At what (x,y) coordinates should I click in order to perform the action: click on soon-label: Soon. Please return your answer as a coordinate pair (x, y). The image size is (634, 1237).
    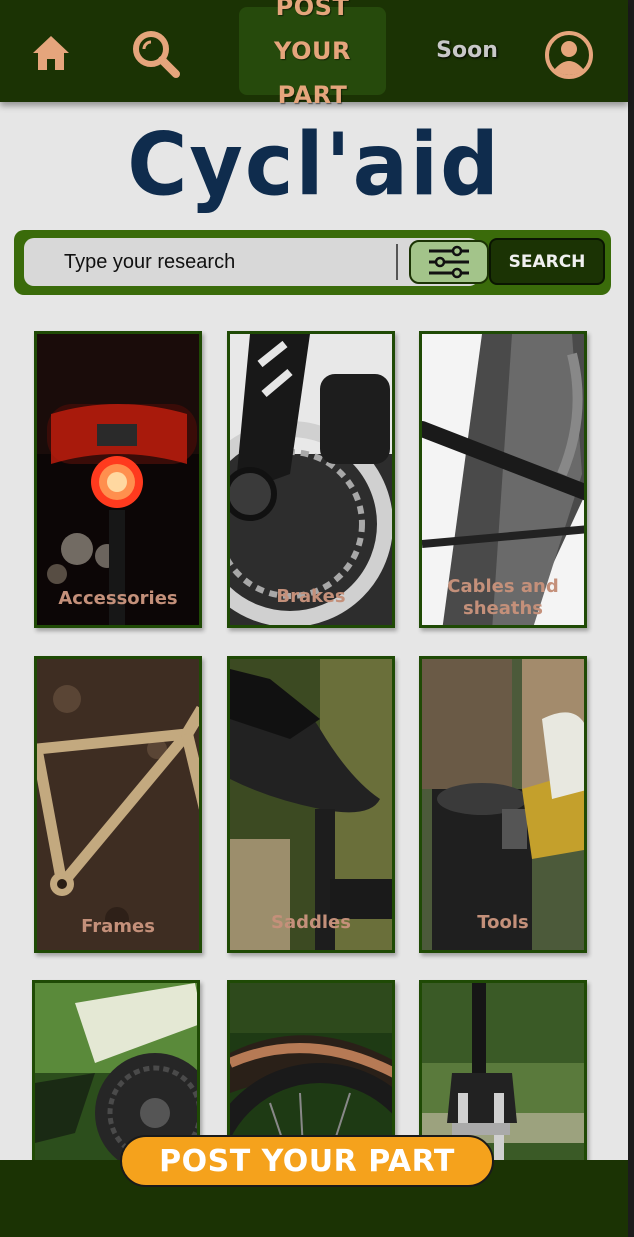
    Looking at the image, I should click on (467, 50).